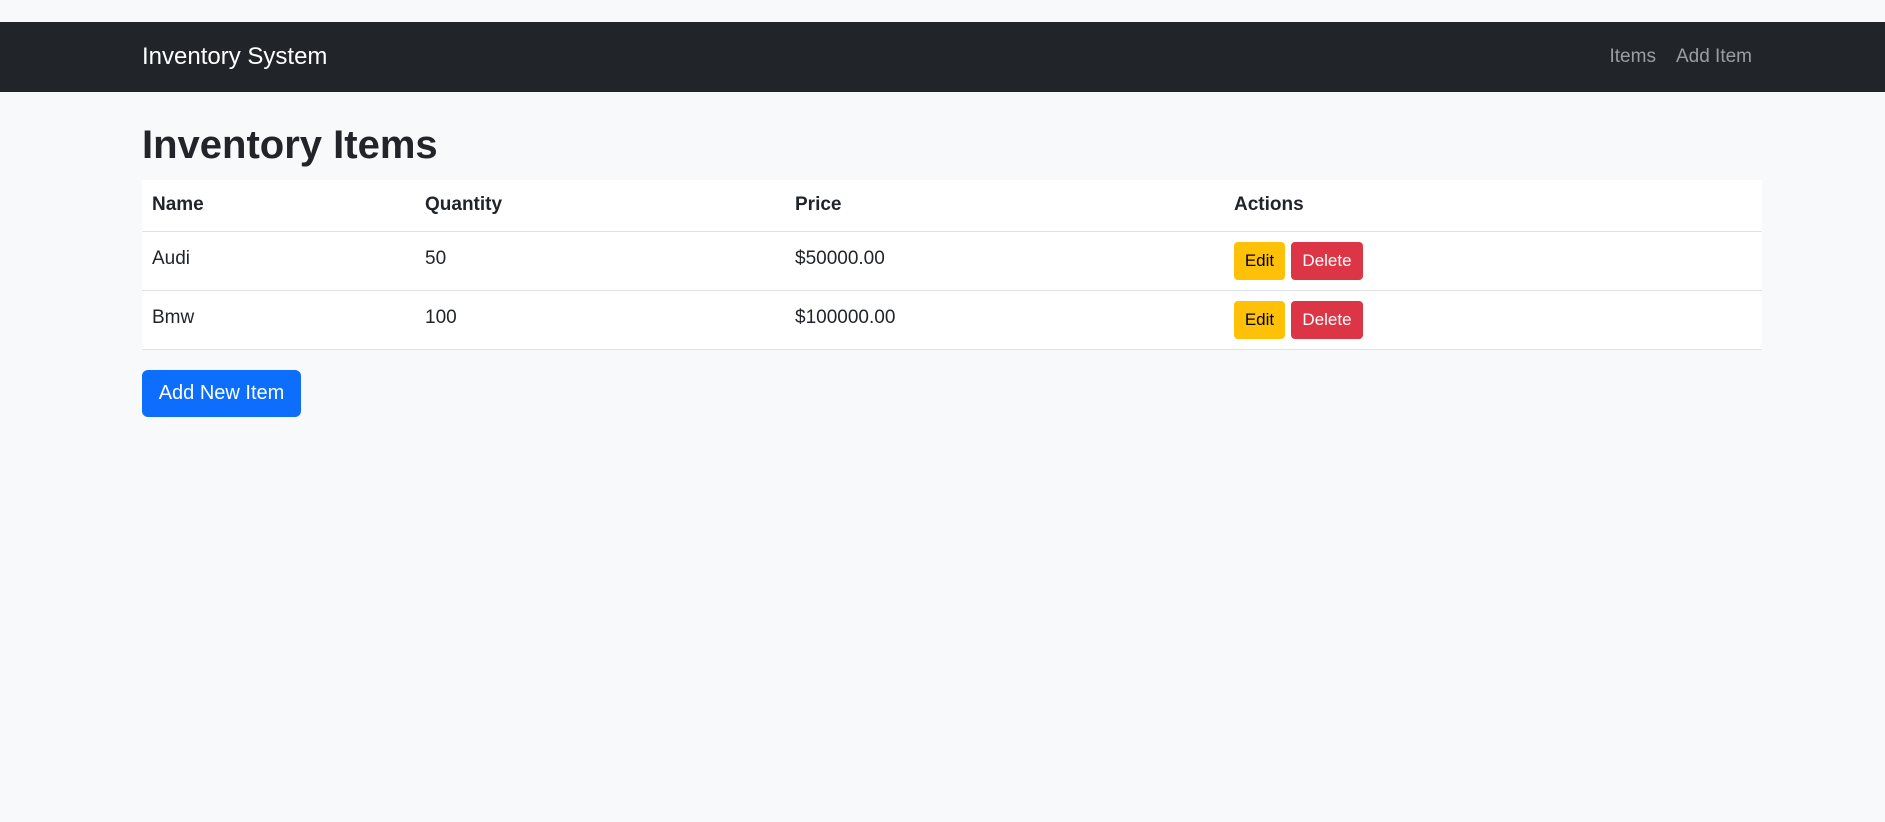 This screenshot has height=822, width=1885. I want to click on column-header-actions: Actions, so click(1493, 206).